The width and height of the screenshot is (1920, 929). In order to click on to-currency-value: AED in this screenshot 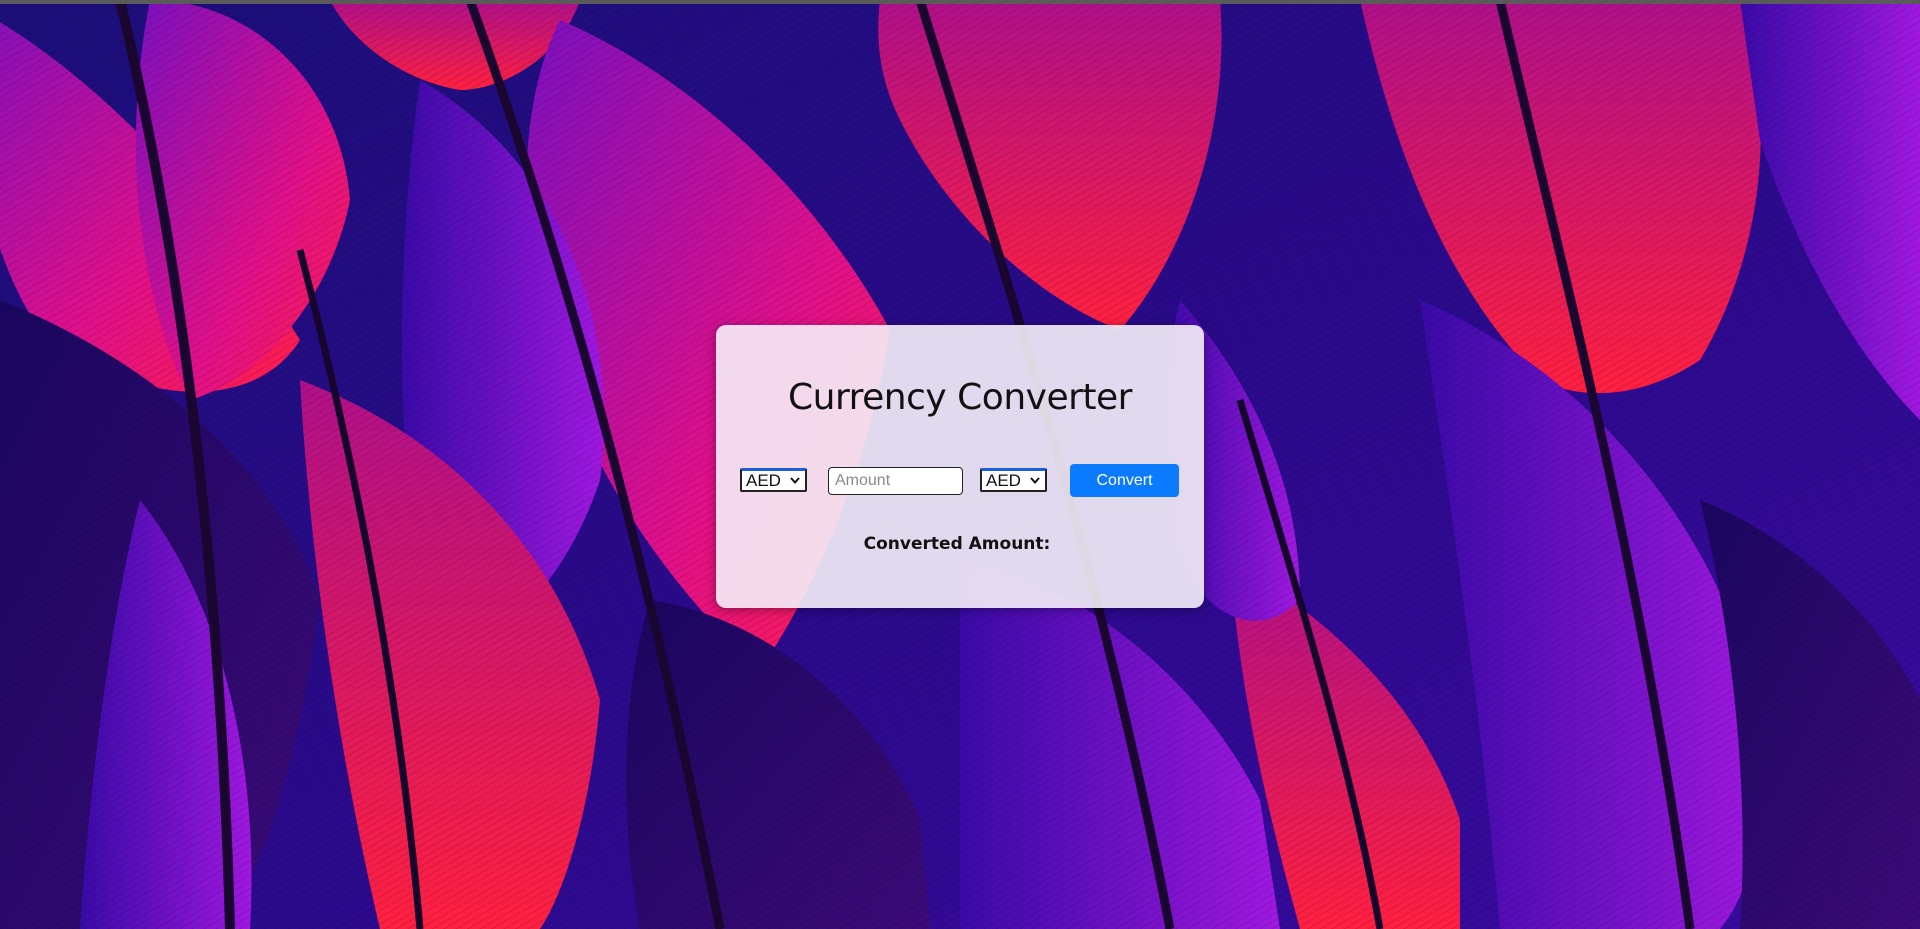, I will do `click(1003, 480)`.